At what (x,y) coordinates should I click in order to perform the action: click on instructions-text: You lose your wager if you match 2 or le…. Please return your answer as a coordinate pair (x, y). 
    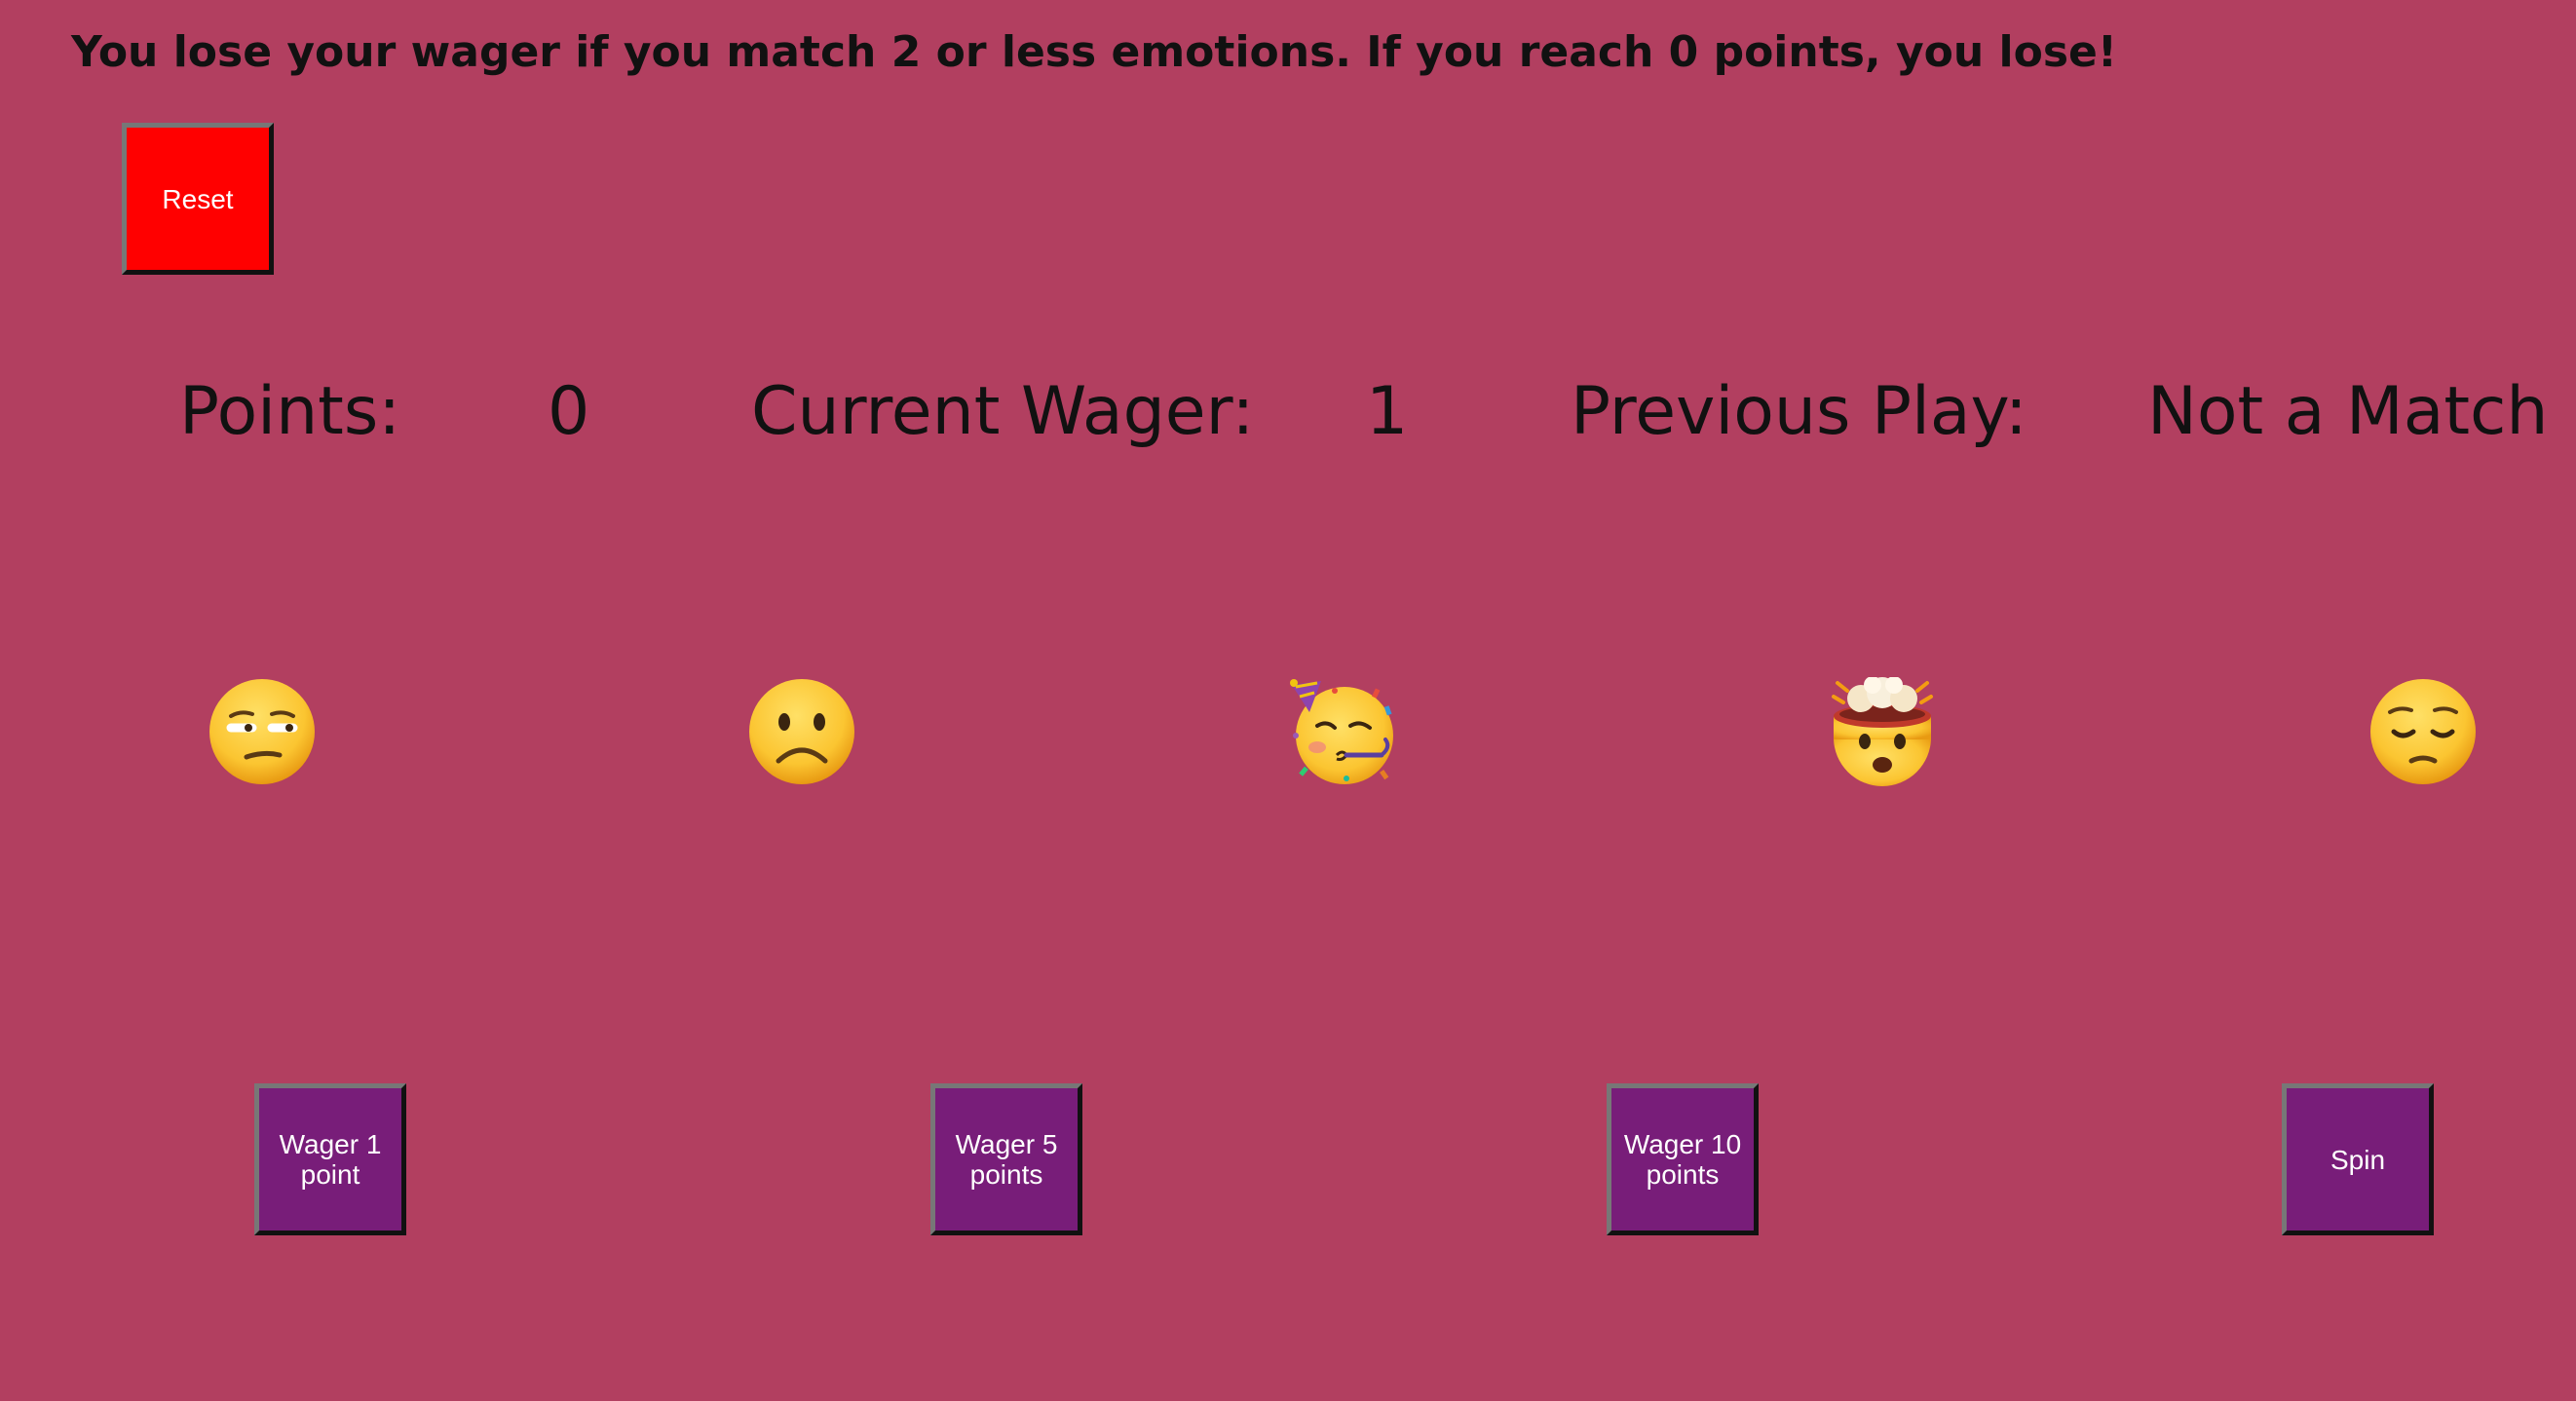
    Looking at the image, I should click on (1094, 52).